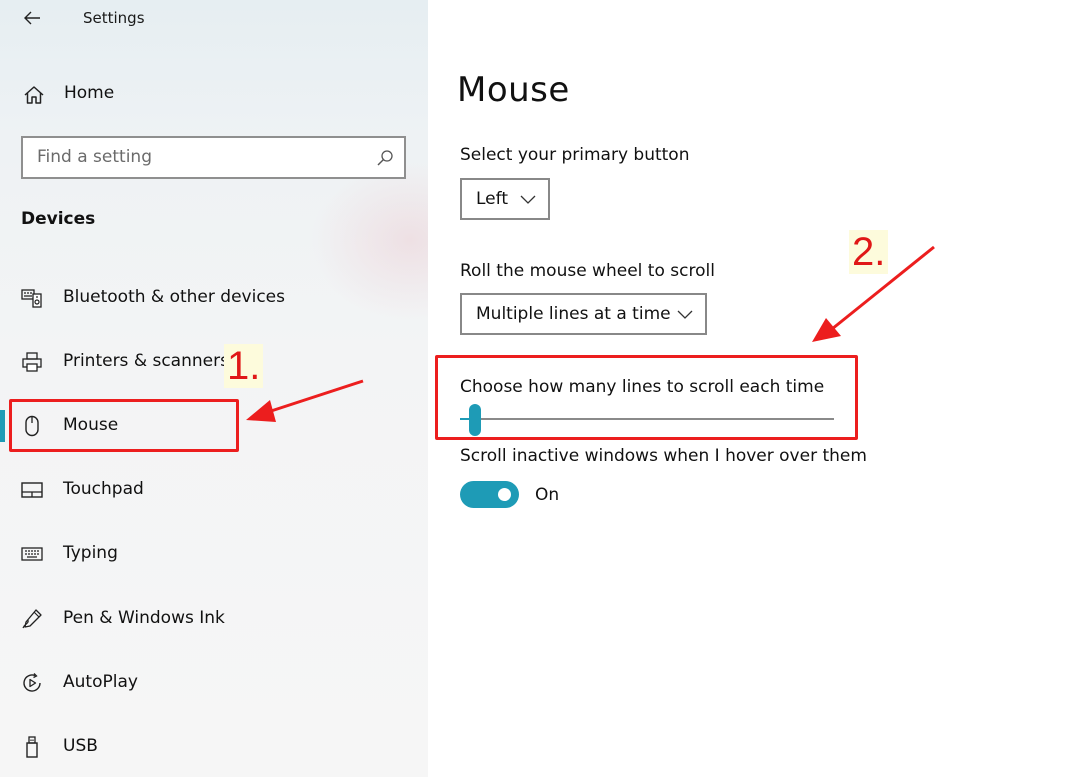  I want to click on sidebar-item-printers: Printers & scanners, so click(214, 362).